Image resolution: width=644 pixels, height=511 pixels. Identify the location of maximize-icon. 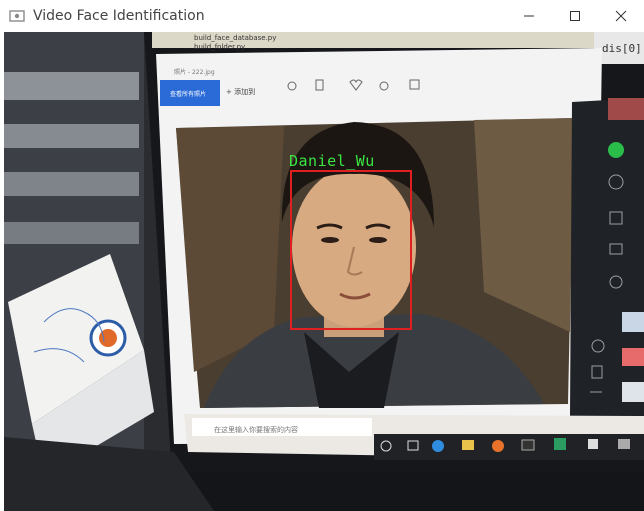
(575, 16).